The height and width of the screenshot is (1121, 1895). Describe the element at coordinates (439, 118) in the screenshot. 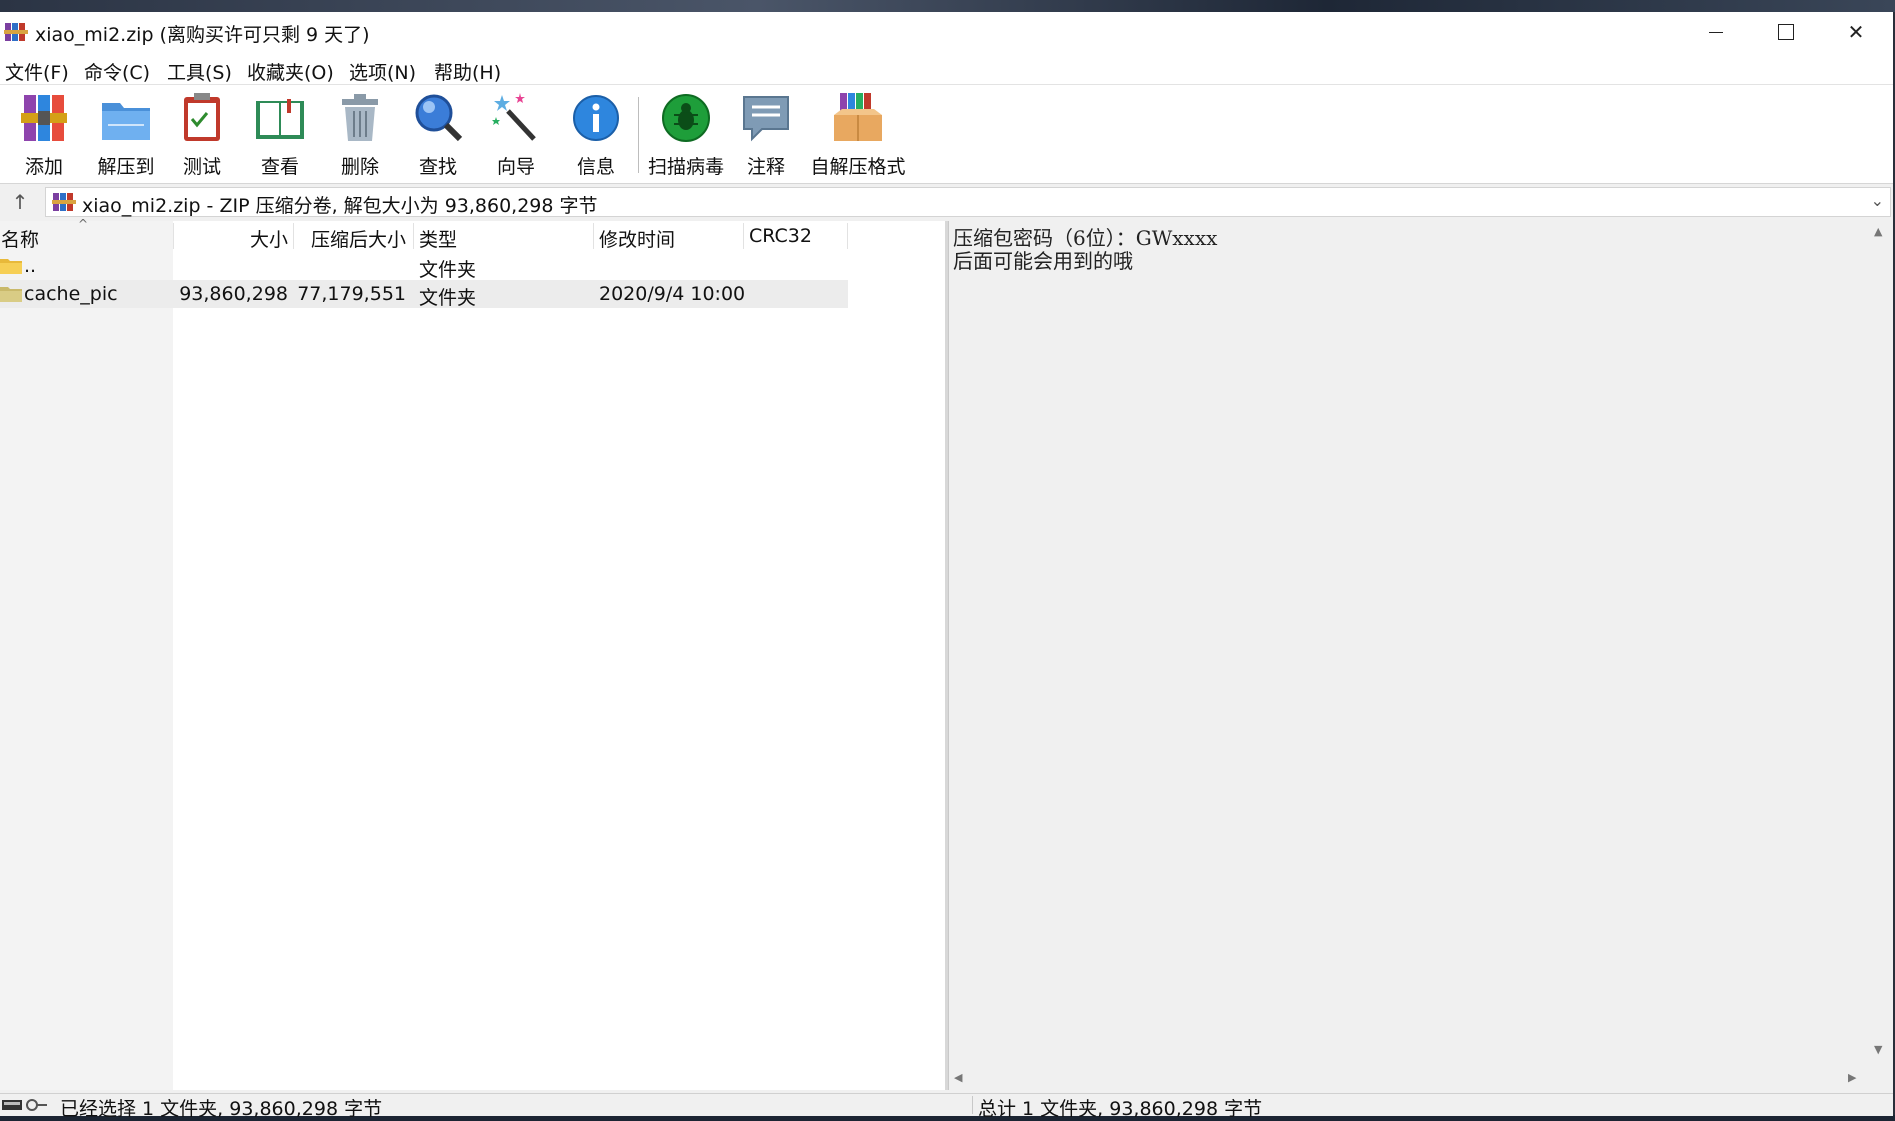

I see `magnifier-icon` at that location.